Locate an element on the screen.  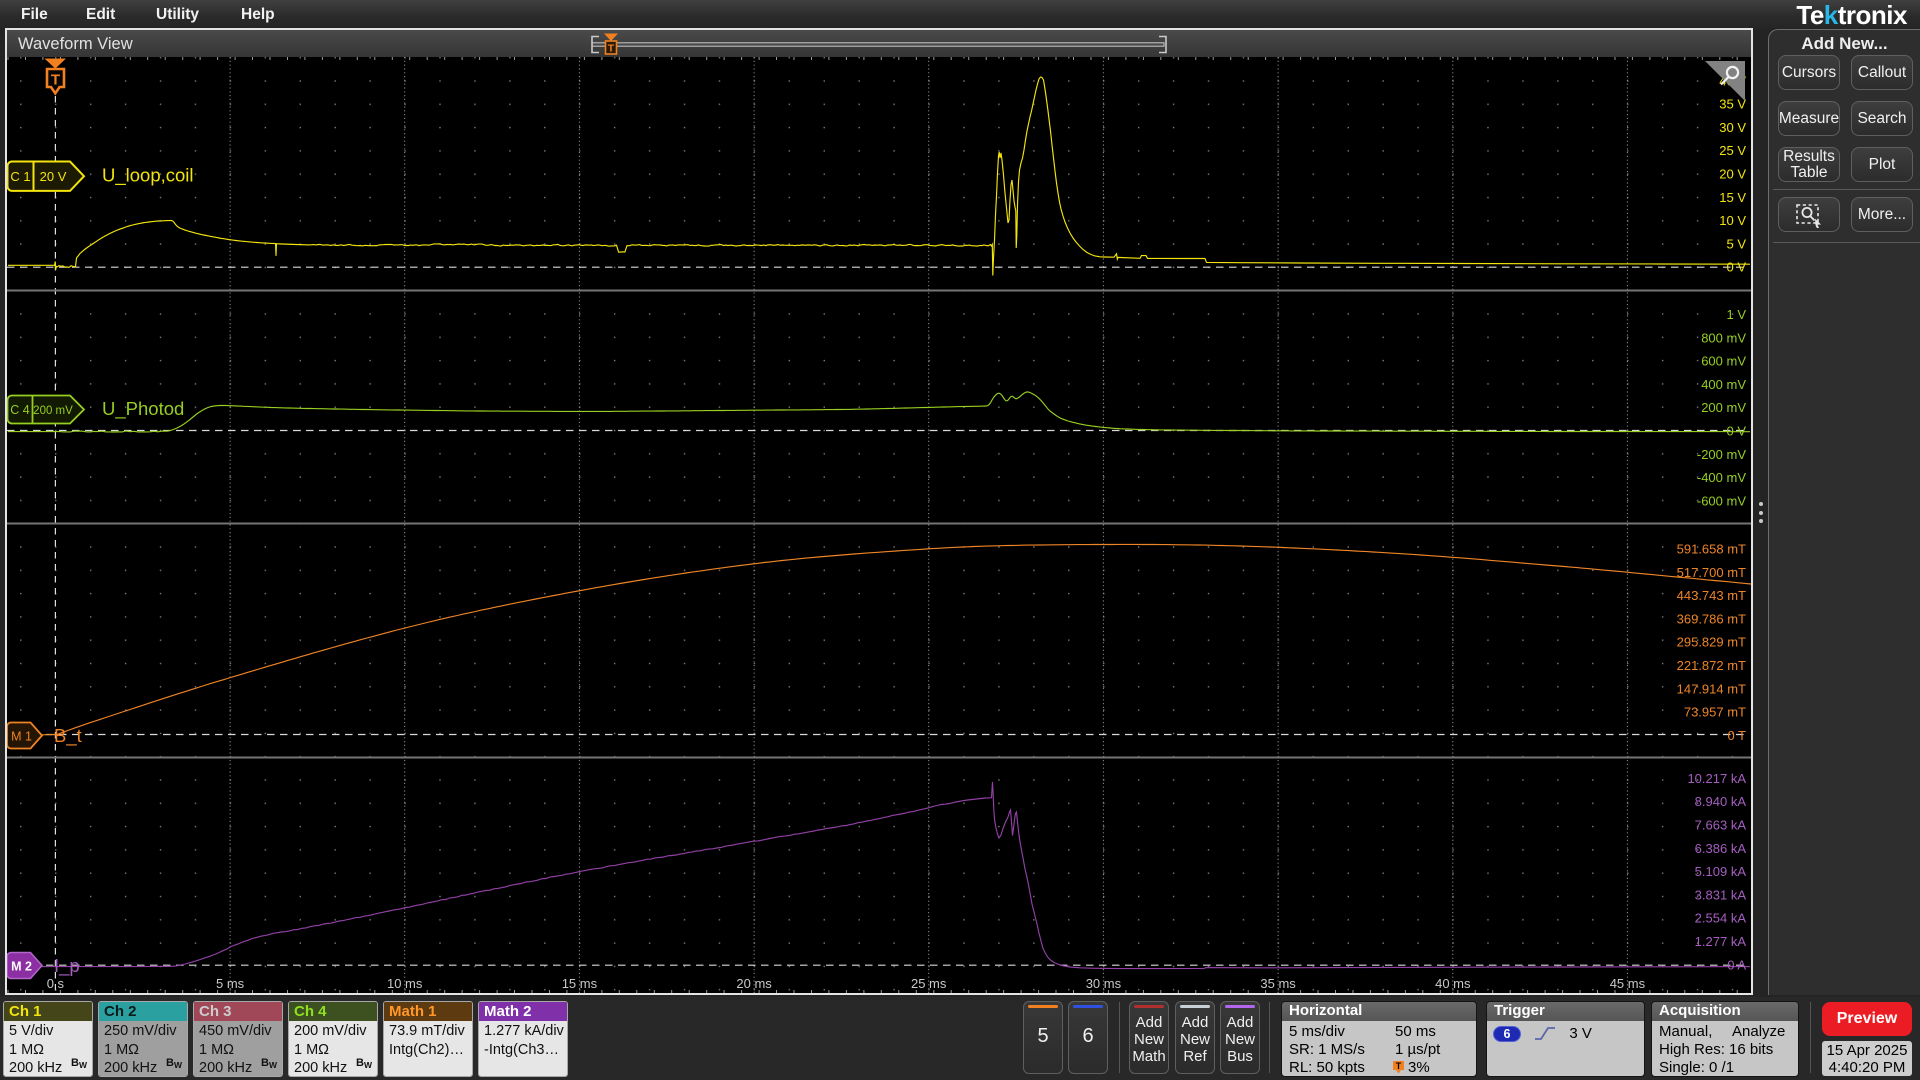
svg-text: 5 V is located at coordinates (1736, 243).